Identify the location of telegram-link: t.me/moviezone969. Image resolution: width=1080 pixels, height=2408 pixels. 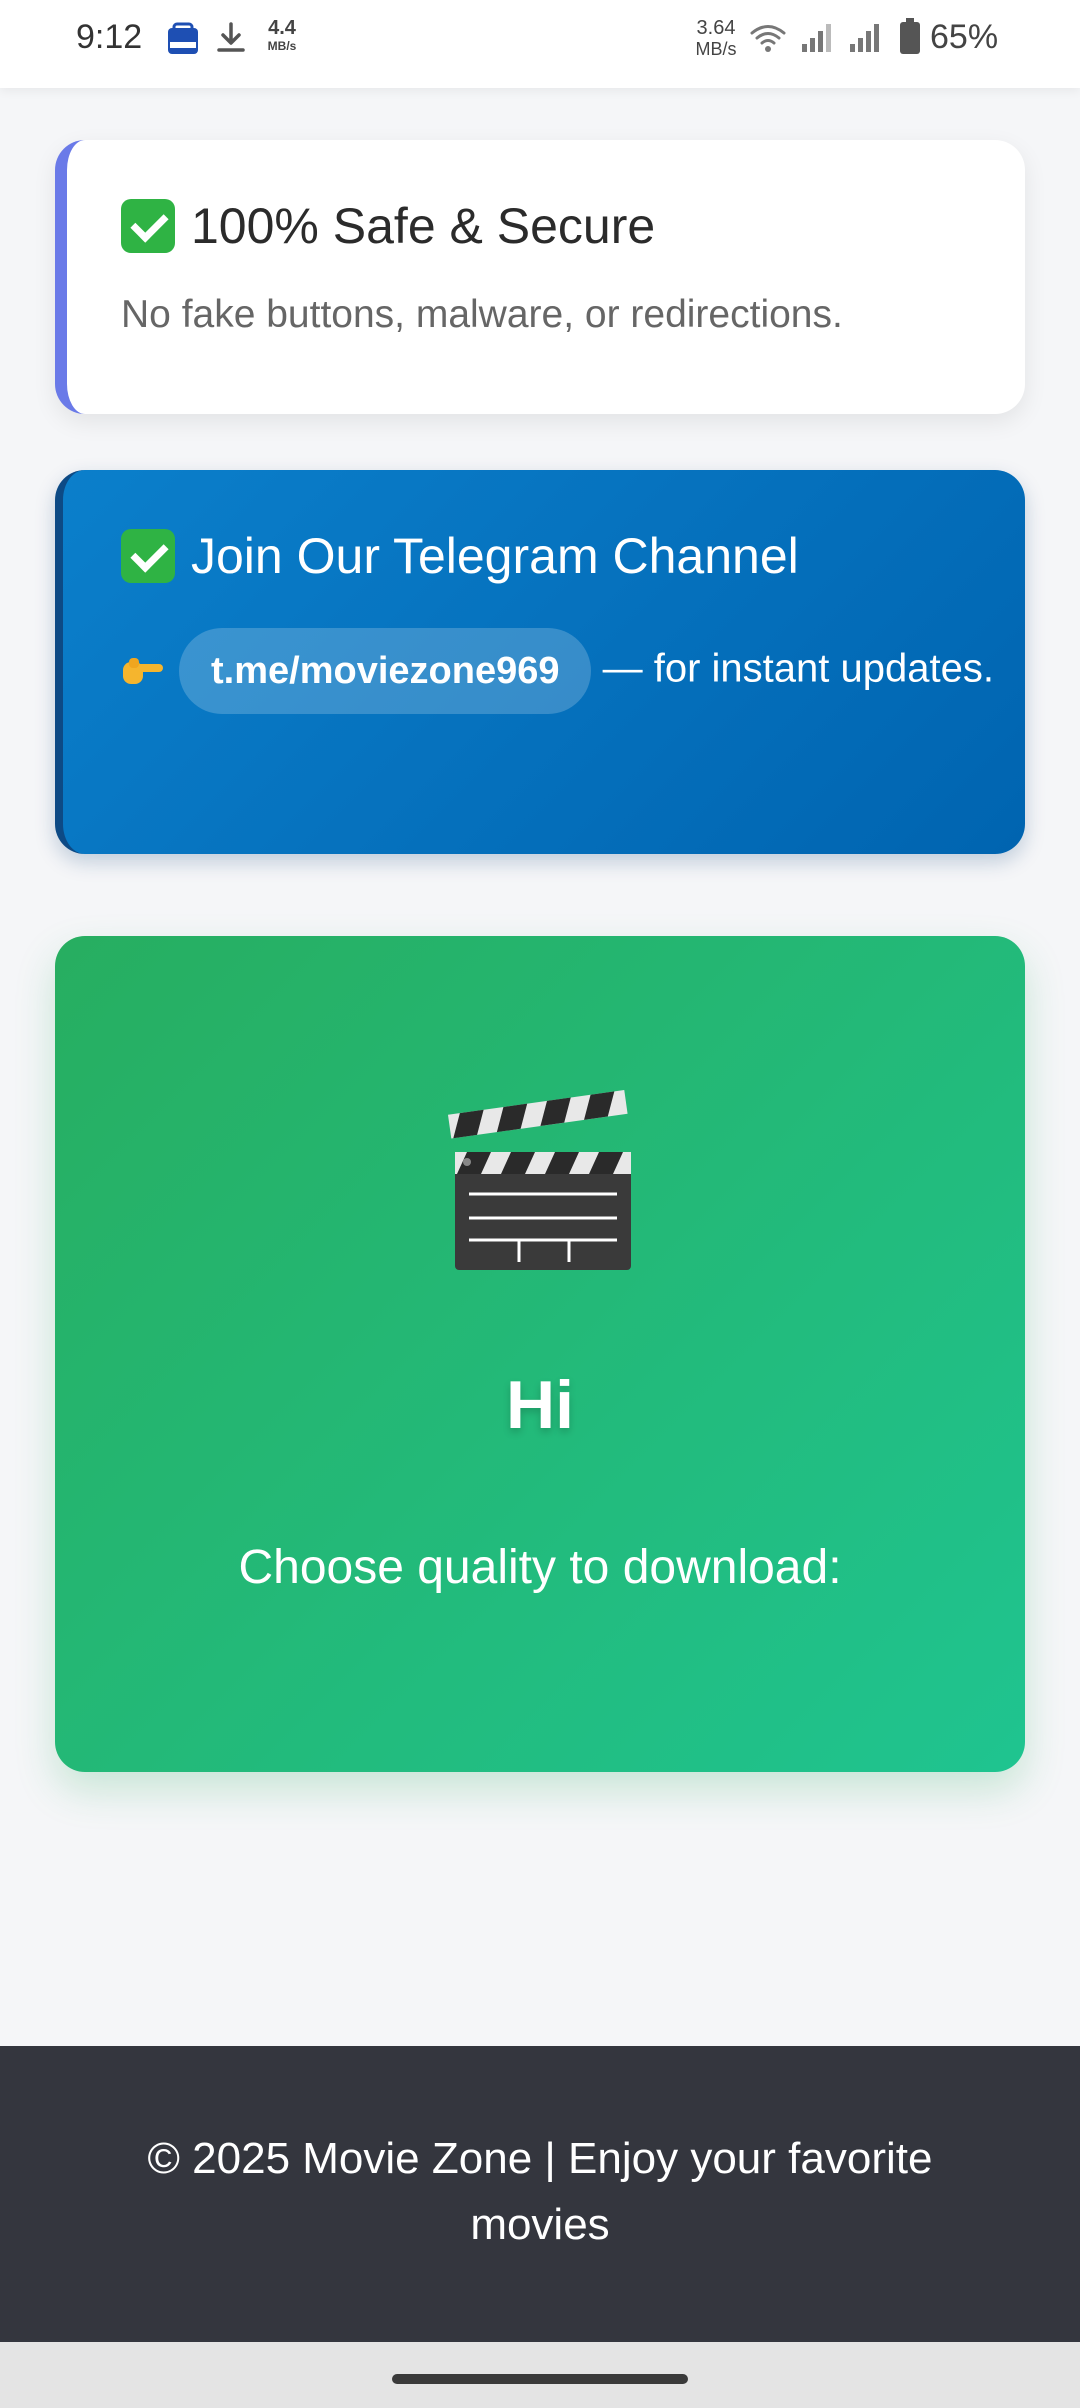
(385, 671).